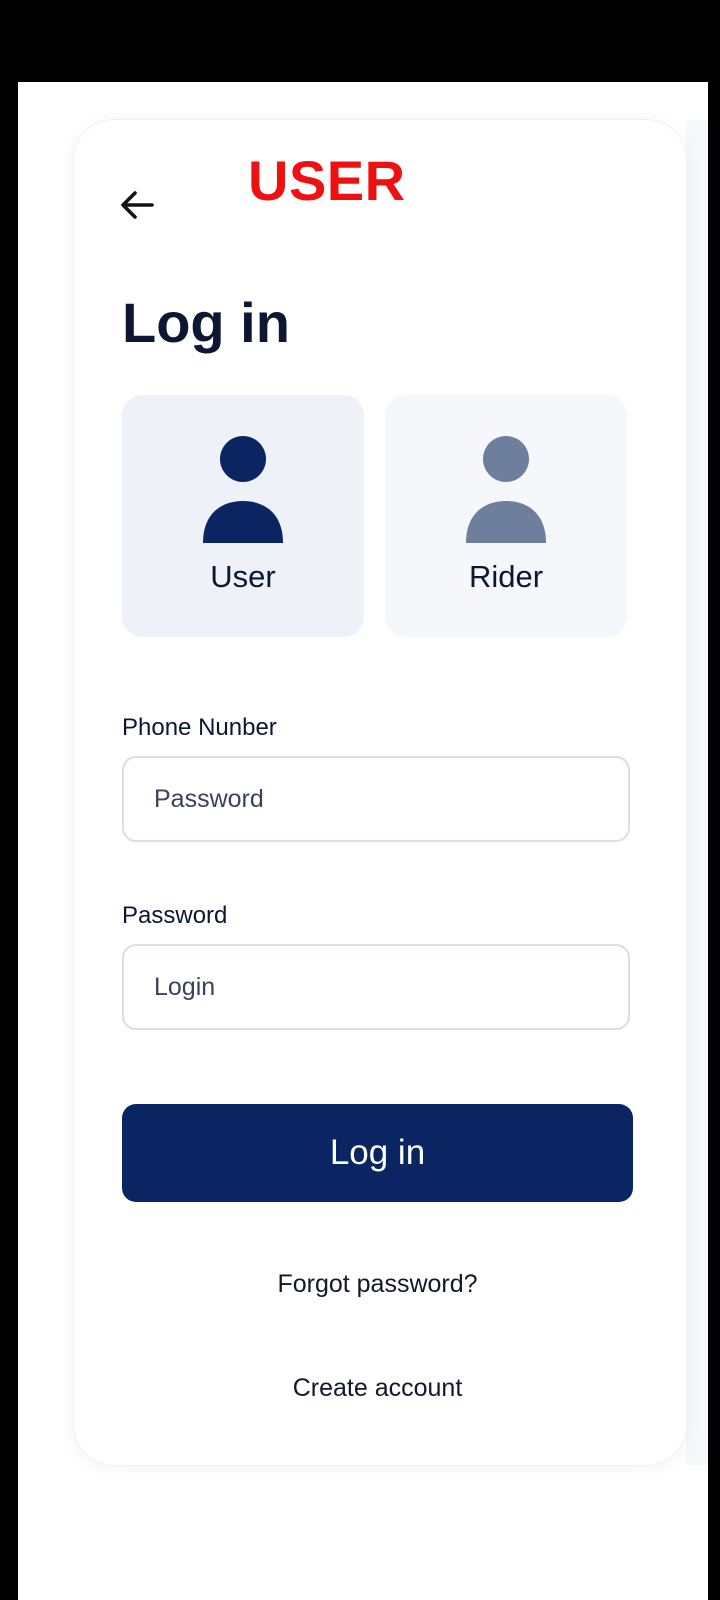  I want to click on phone-field-label: Phone Nunber, so click(199, 727).